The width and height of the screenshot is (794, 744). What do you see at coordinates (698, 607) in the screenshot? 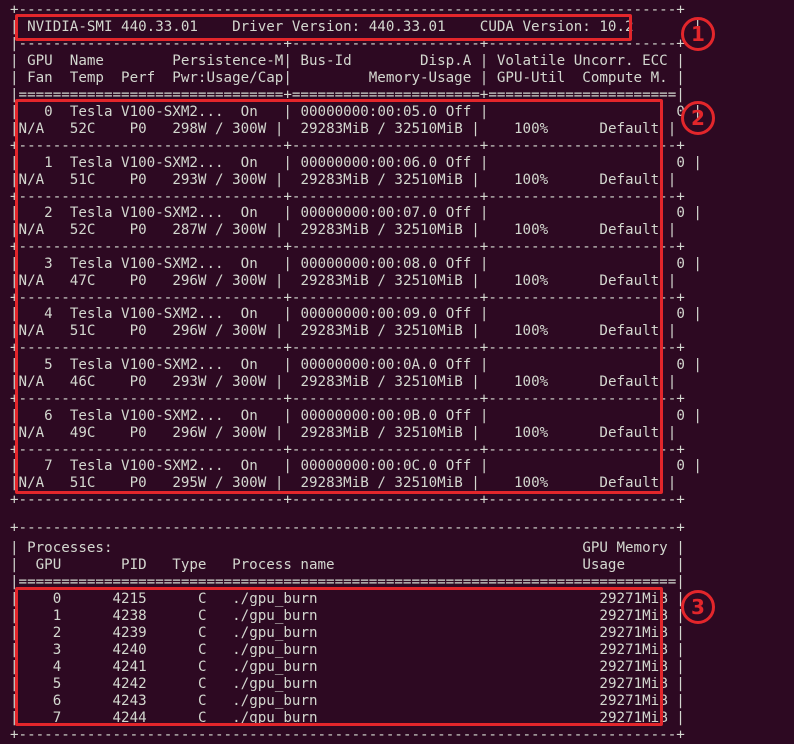
I see `annotation-badge-3: 3` at bounding box center [698, 607].